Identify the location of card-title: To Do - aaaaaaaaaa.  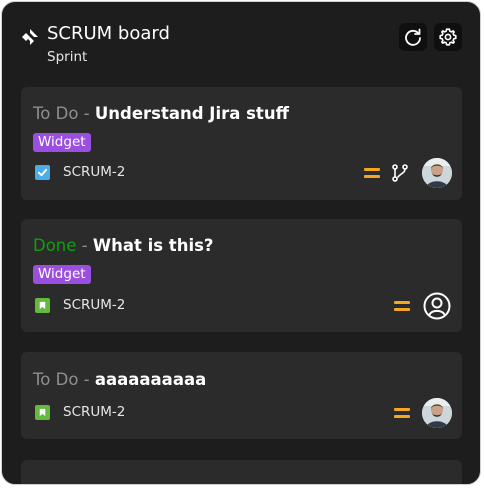
(119, 379).